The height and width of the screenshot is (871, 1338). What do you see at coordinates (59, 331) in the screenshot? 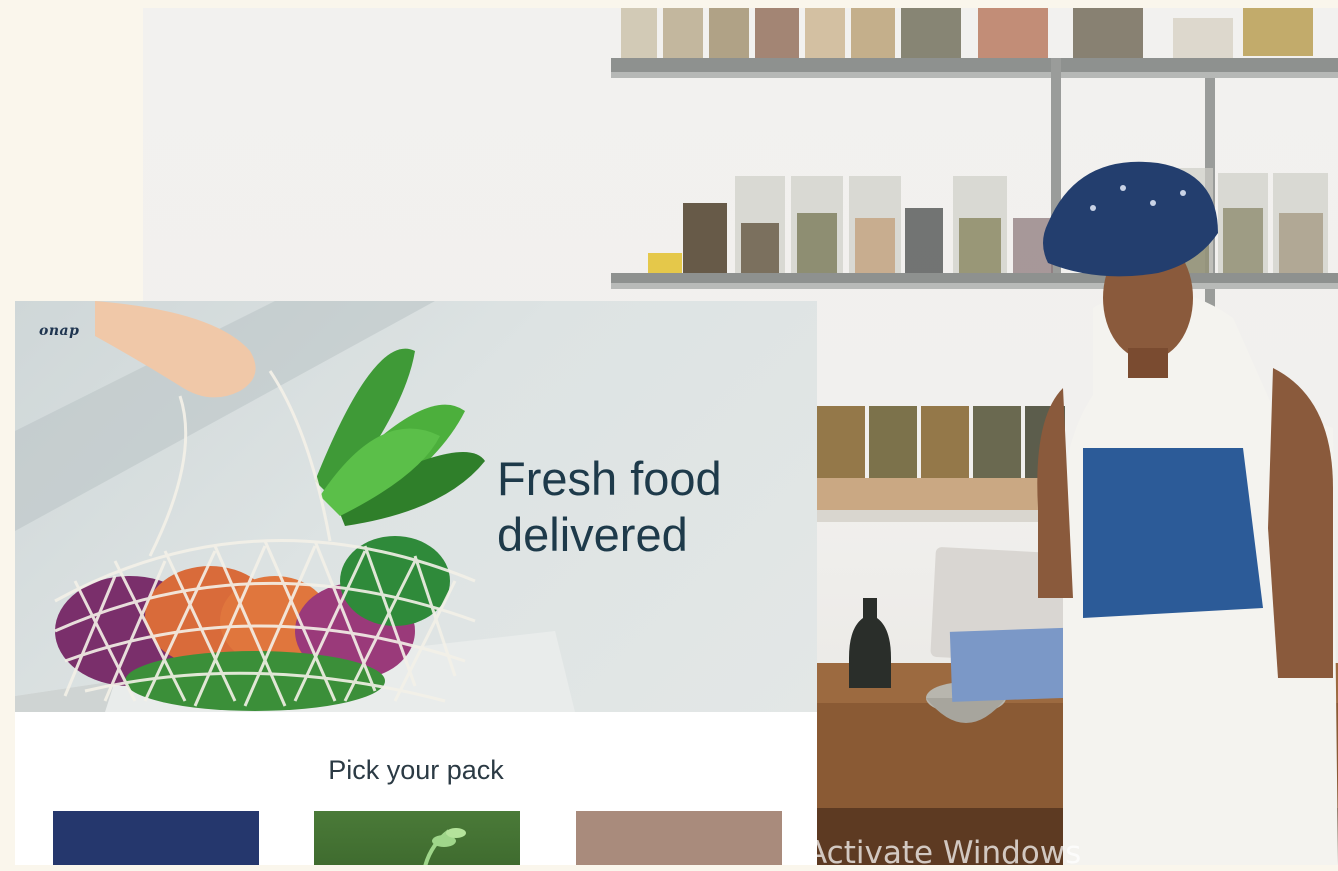
I see `brand-logo: onap` at bounding box center [59, 331].